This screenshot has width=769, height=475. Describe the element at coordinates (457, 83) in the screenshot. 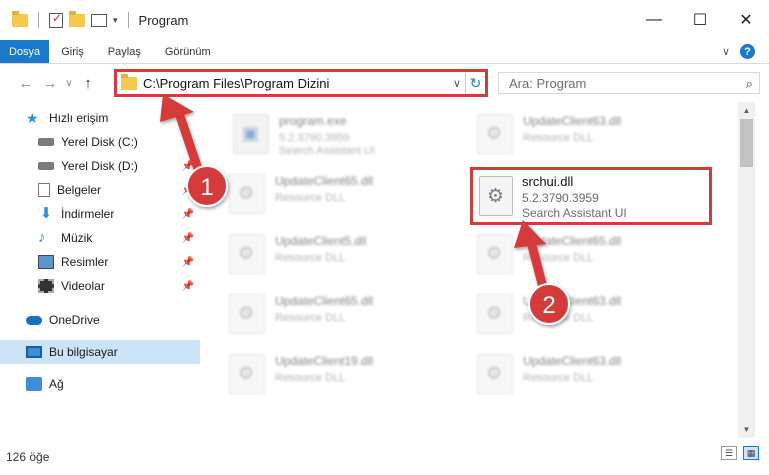

I see `address-dropdown-icon: ∨` at that location.